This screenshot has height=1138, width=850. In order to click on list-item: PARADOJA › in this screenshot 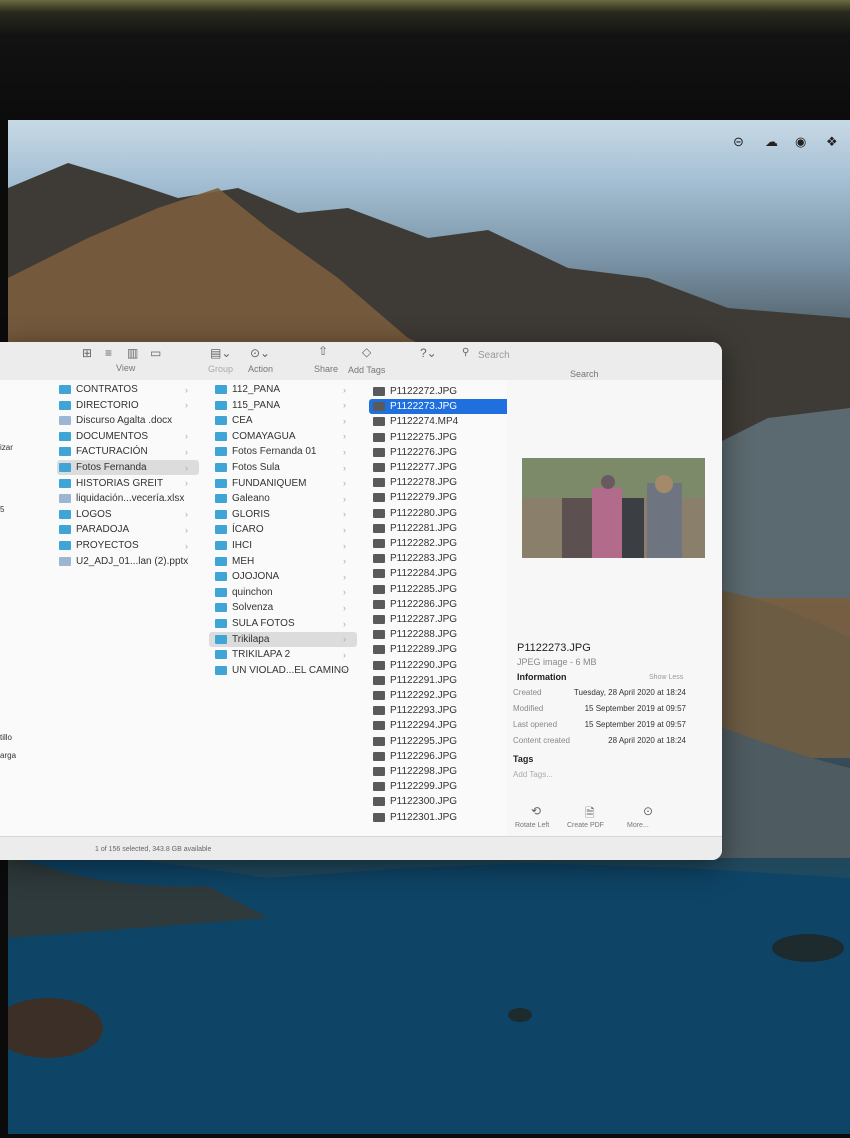, I will do `click(128, 529)`.